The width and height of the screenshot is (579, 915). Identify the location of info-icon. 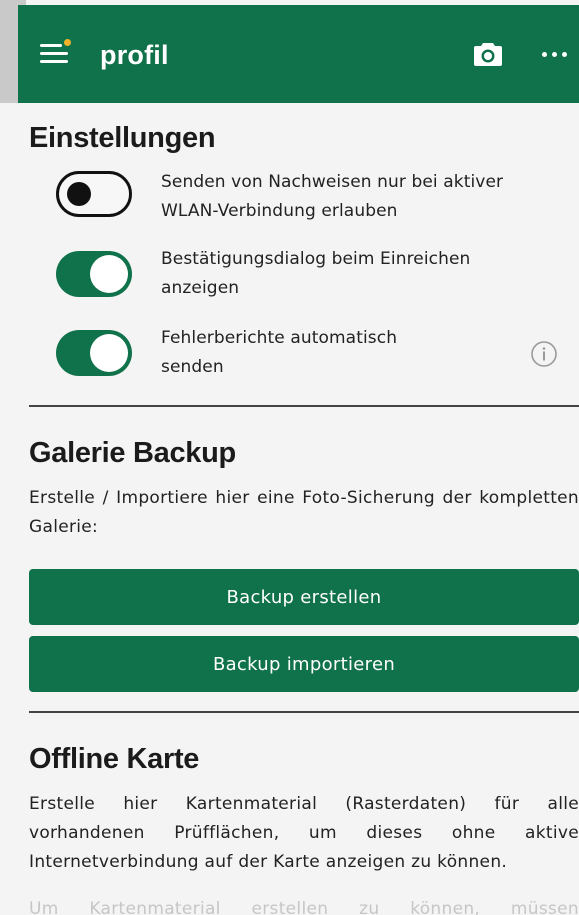
(544, 354).